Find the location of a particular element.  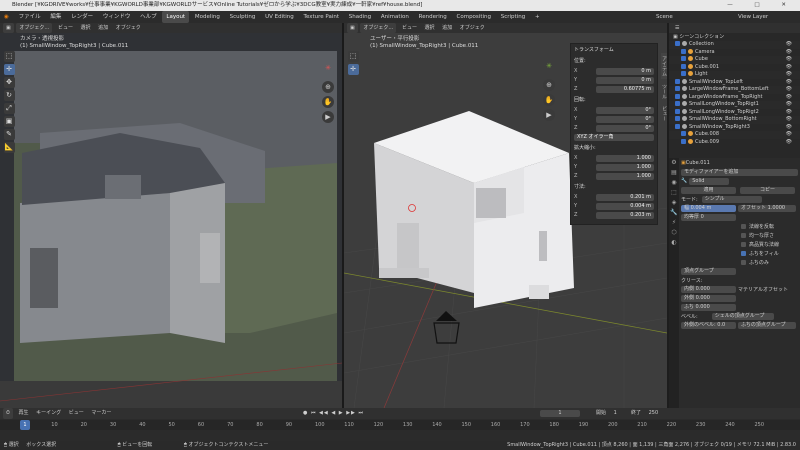

crease-outer-field: 外側 0.000 is located at coordinates (708, 298).